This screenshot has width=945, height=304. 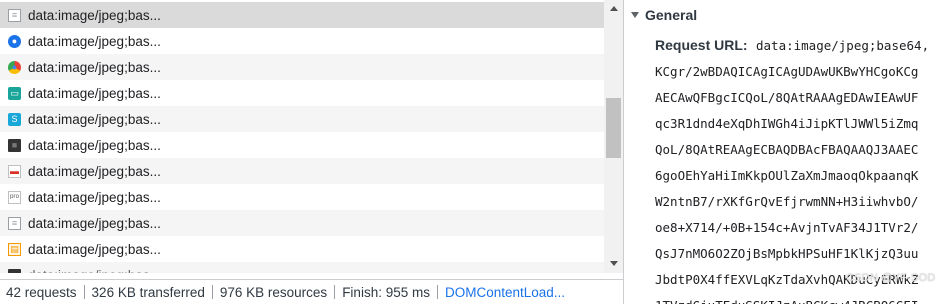 What do you see at coordinates (14, 67) in the screenshot?
I see `chrome-icon: ●` at bounding box center [14, 67].